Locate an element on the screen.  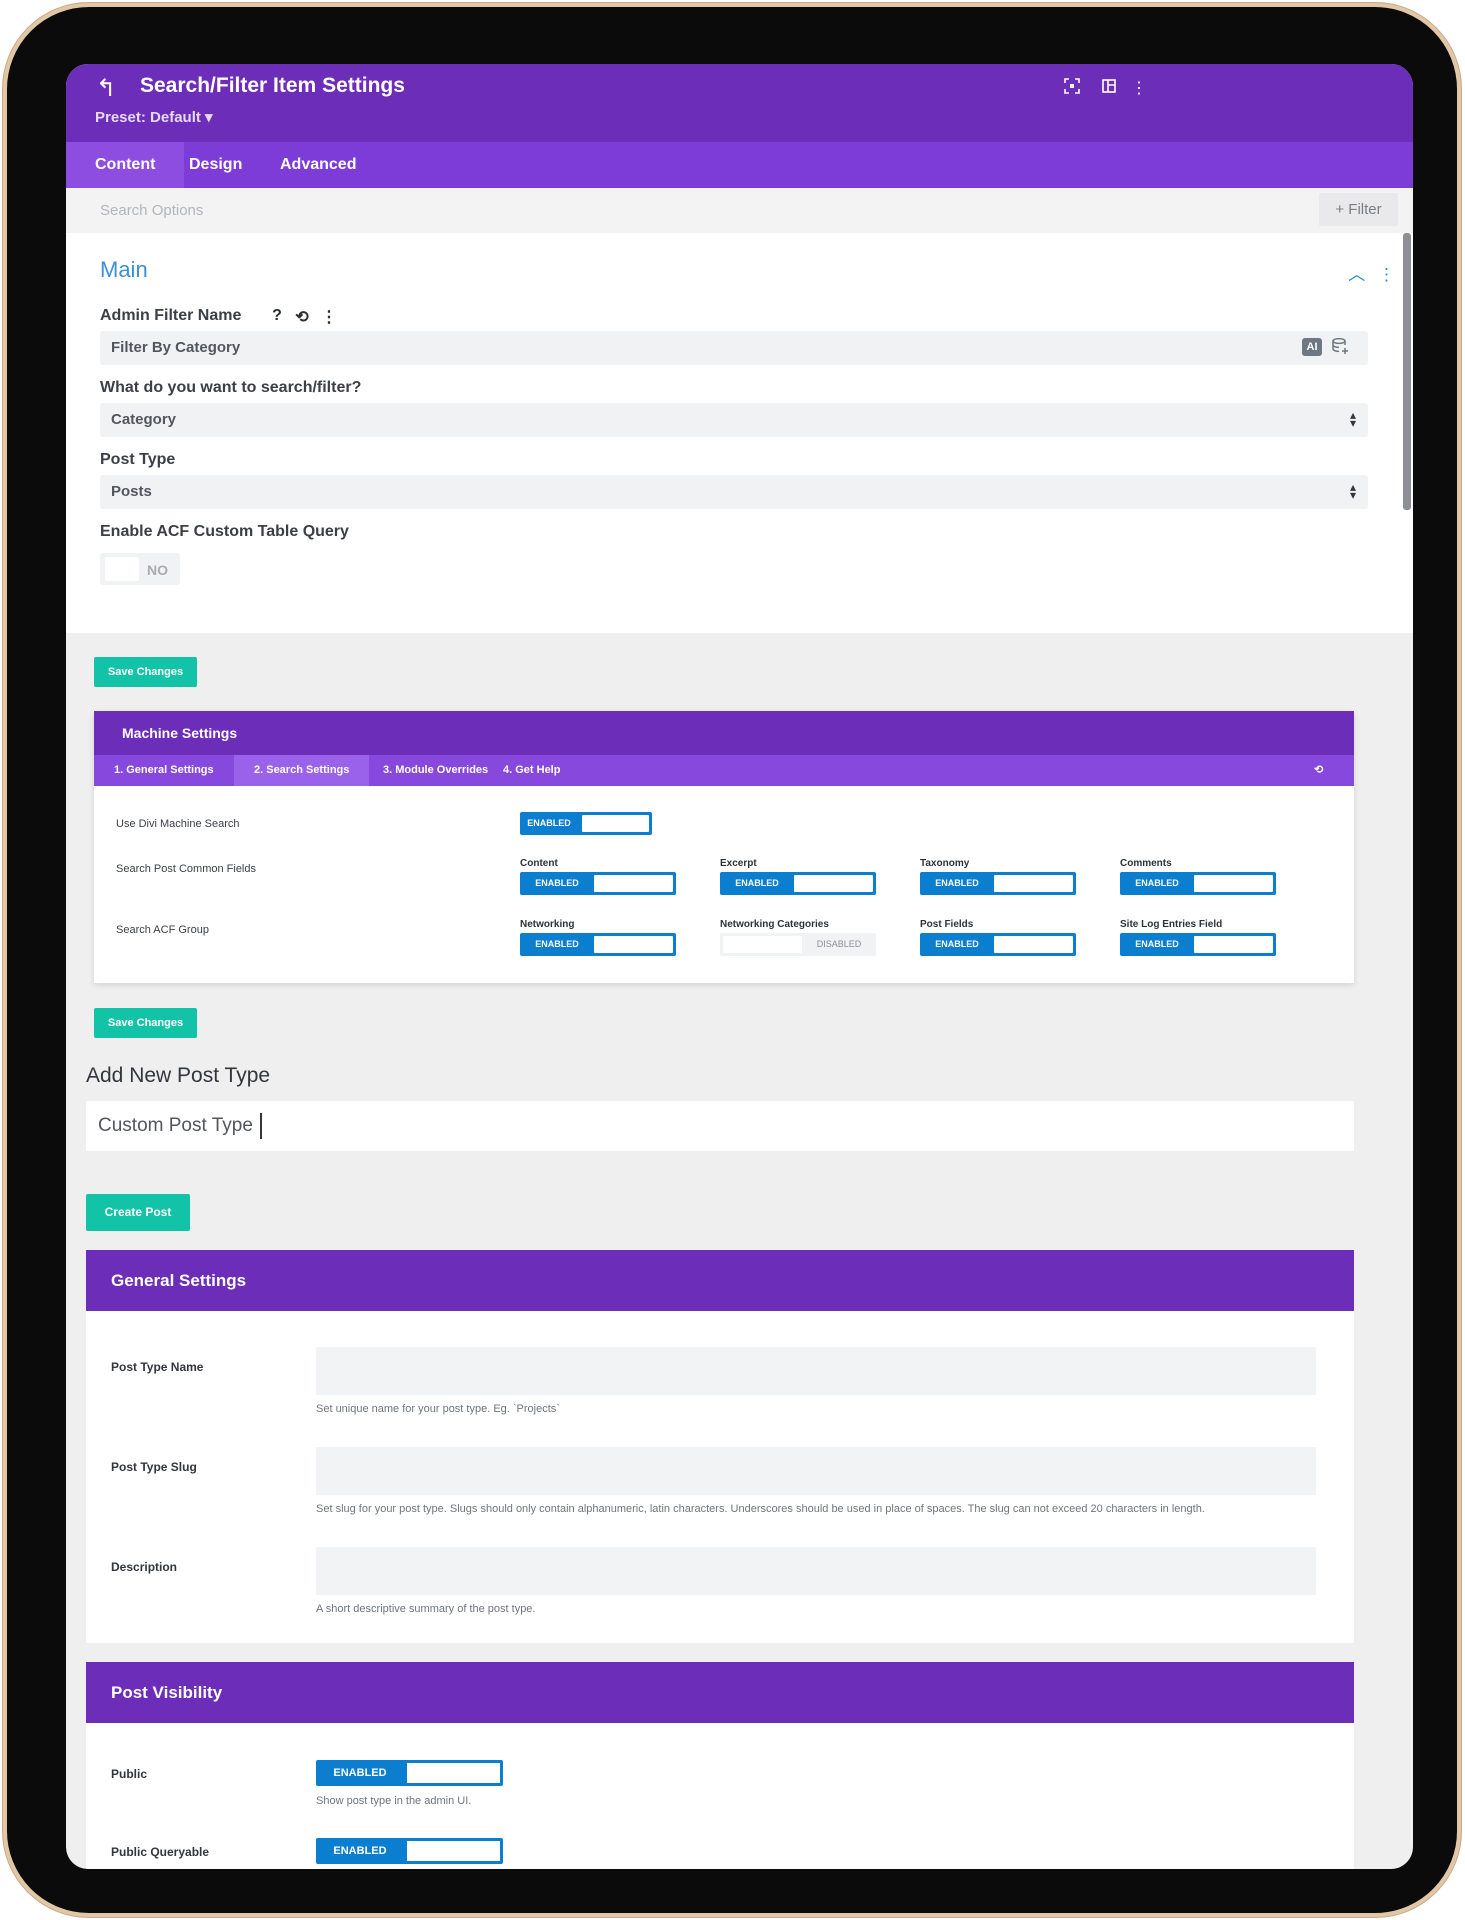
add-new-post-type-title: Add New Post Type is located at coordinates (178, 1075).